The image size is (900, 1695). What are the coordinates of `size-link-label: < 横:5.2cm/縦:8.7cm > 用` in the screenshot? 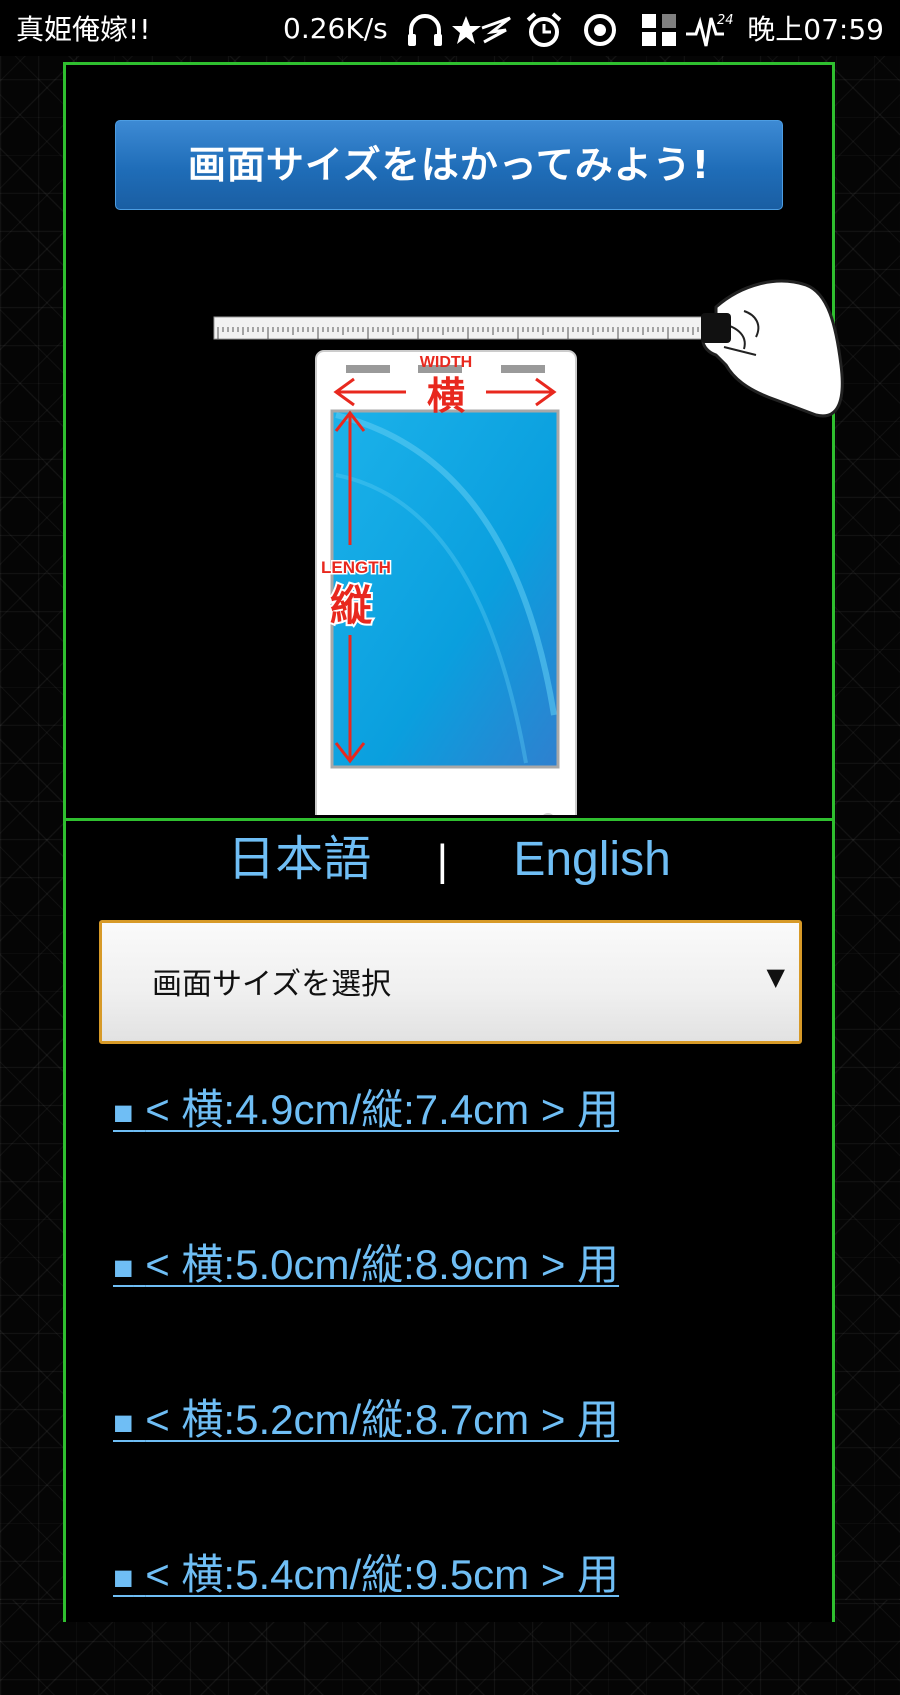 It's located at (382, 1419).